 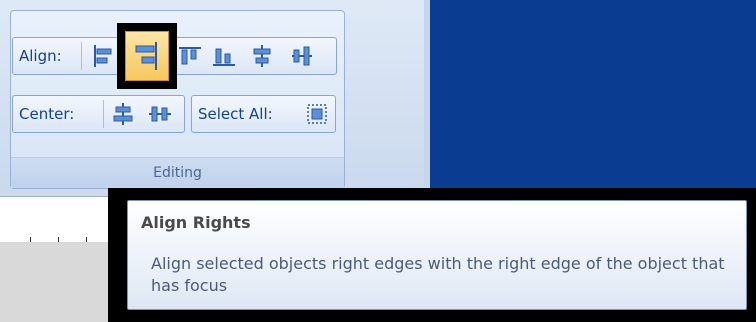 What do you see at coordinates (98, 114) in the screenshot?
I see `center-row: Center:` at bounding box center [98, 114].